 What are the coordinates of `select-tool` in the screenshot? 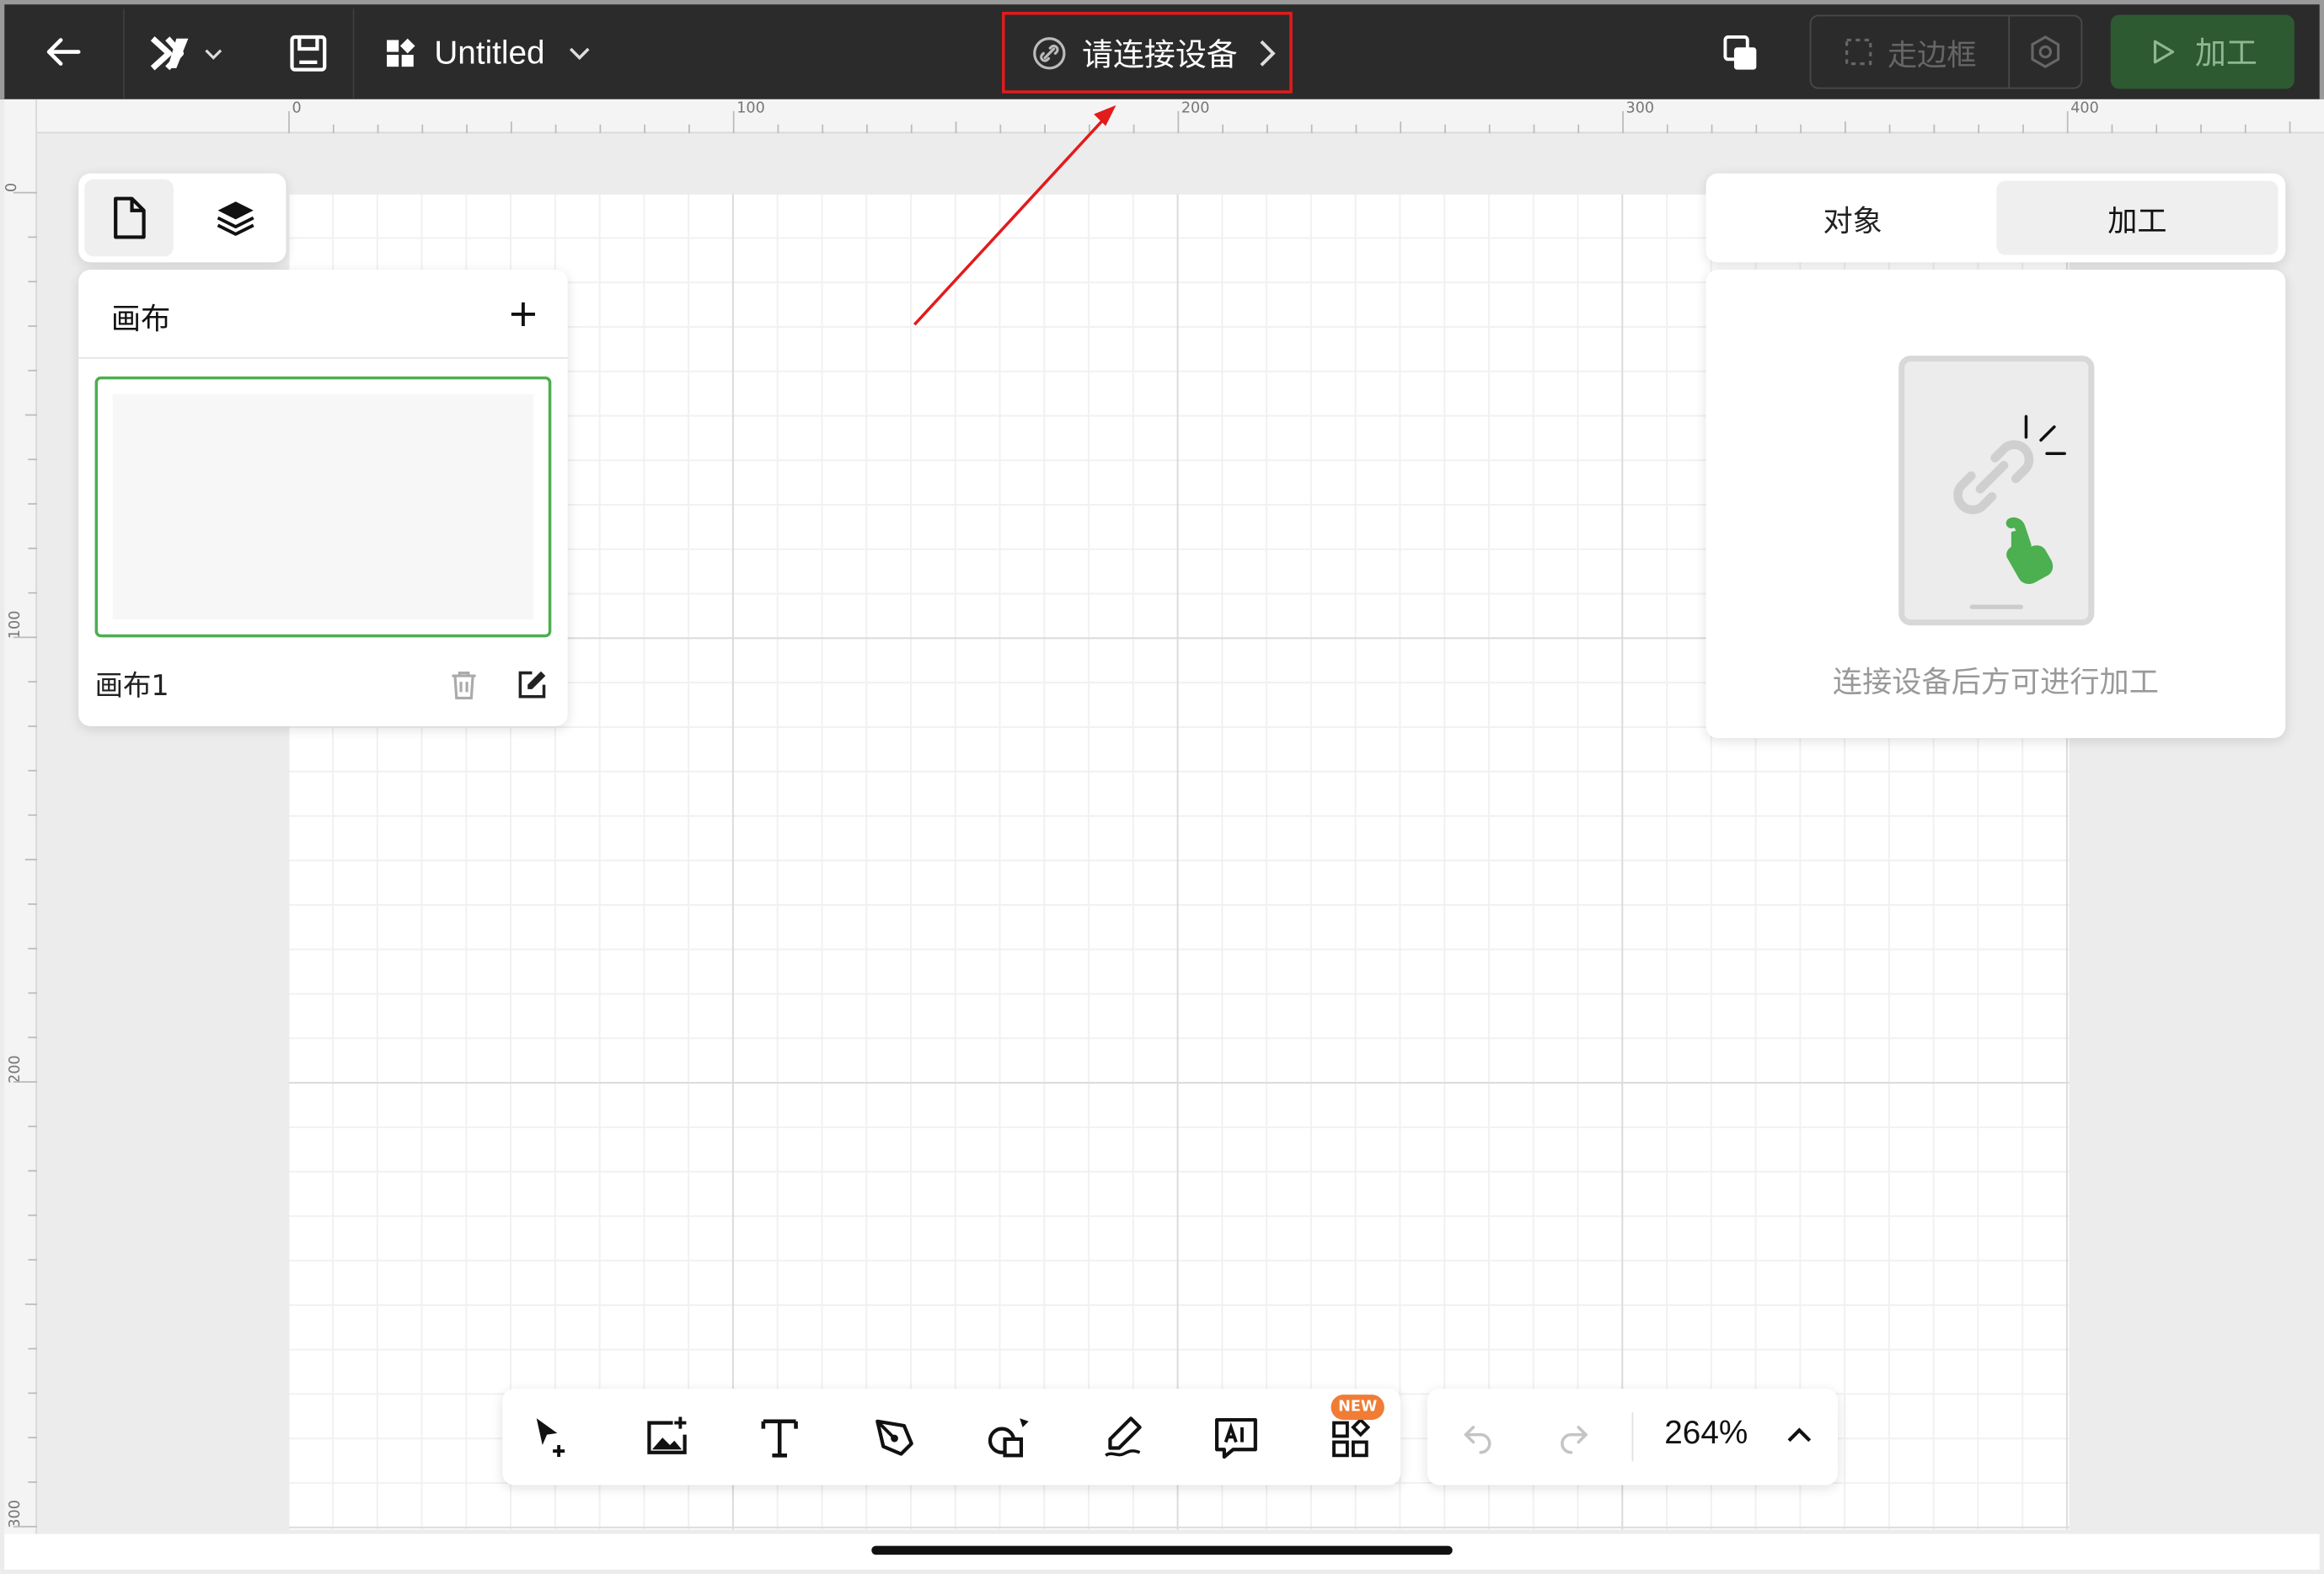 It's located at (552, 1437).